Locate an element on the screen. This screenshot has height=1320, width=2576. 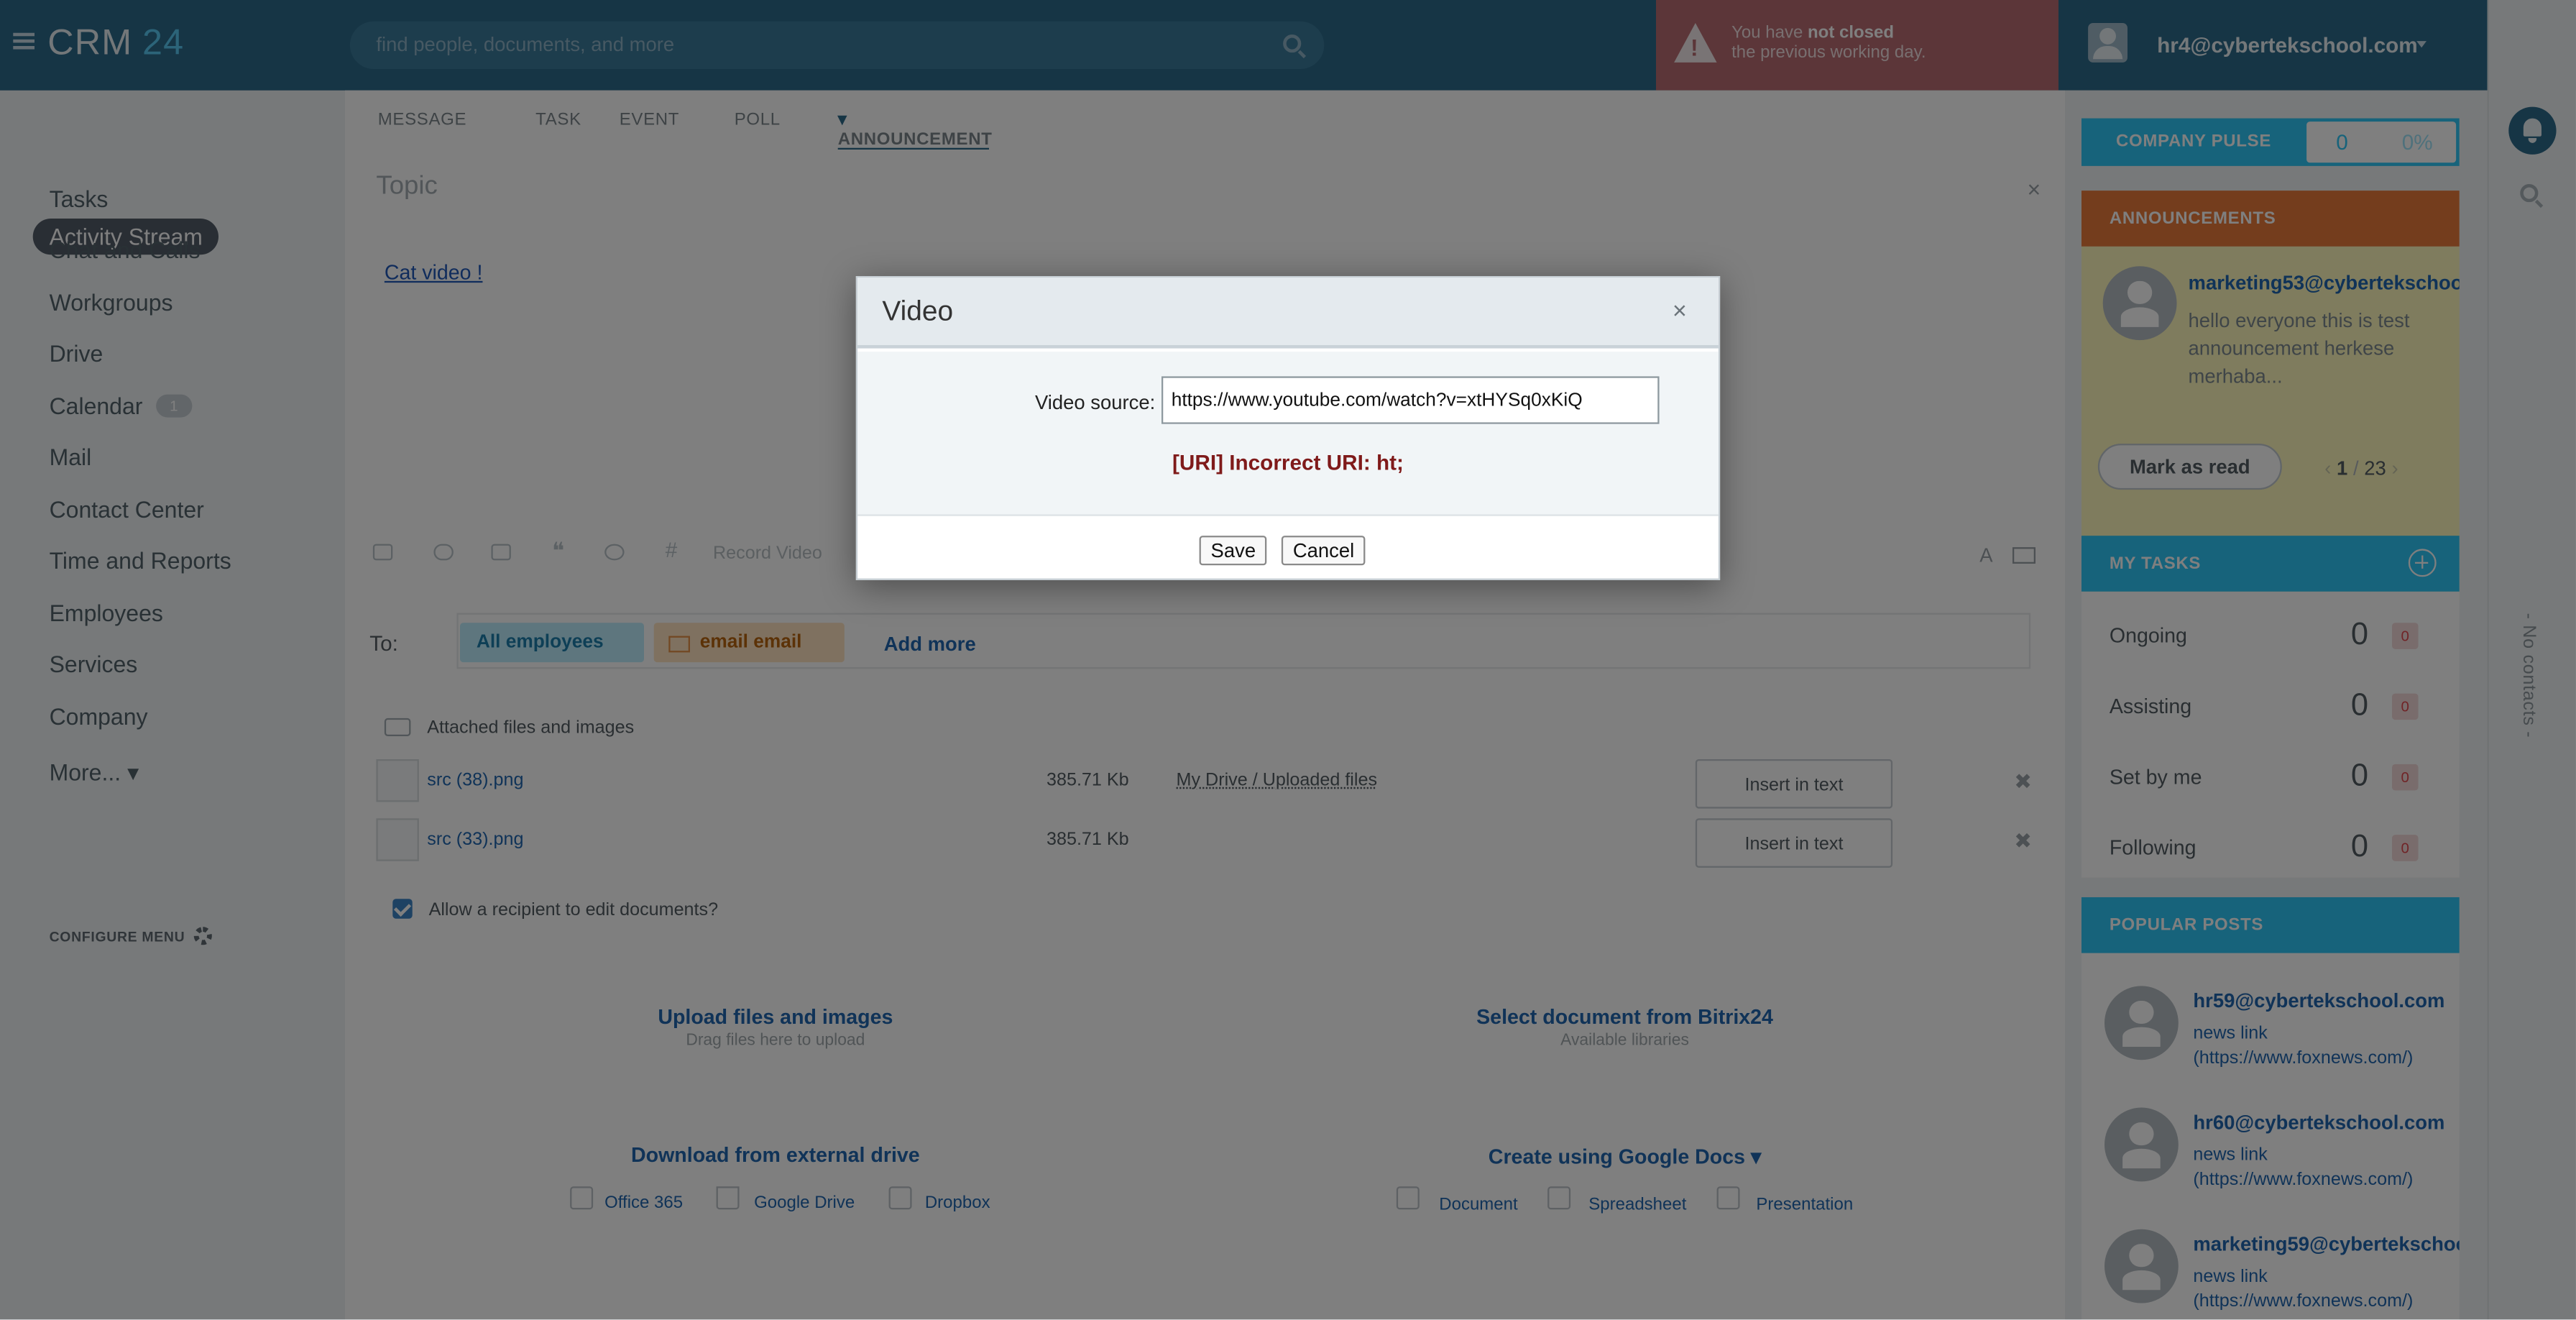
close-icon: × is located at coordinates (1680, 312).